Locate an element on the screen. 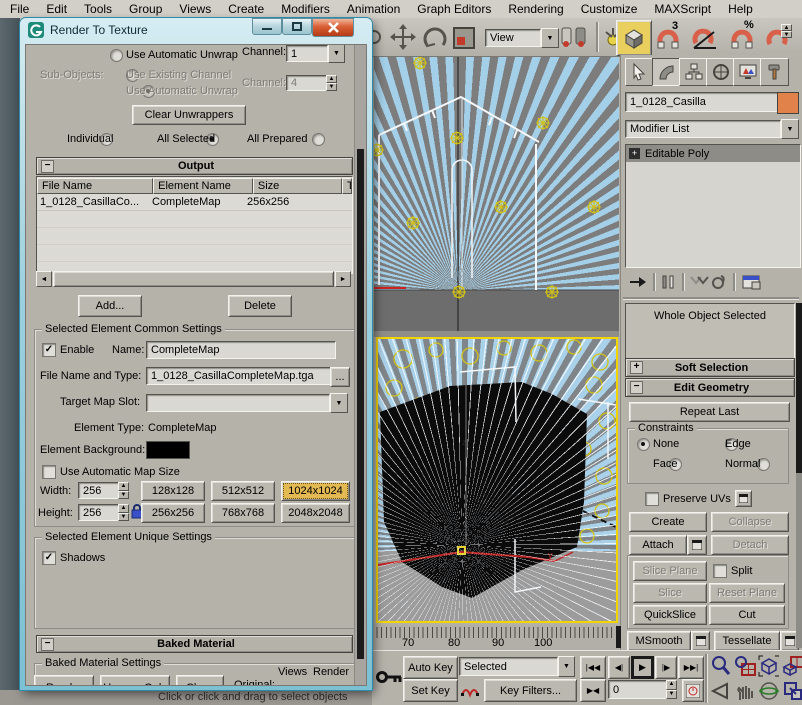 The height and width of the screenshot is (705, 802). expand-icon: + is located at coordinates (636, 367).